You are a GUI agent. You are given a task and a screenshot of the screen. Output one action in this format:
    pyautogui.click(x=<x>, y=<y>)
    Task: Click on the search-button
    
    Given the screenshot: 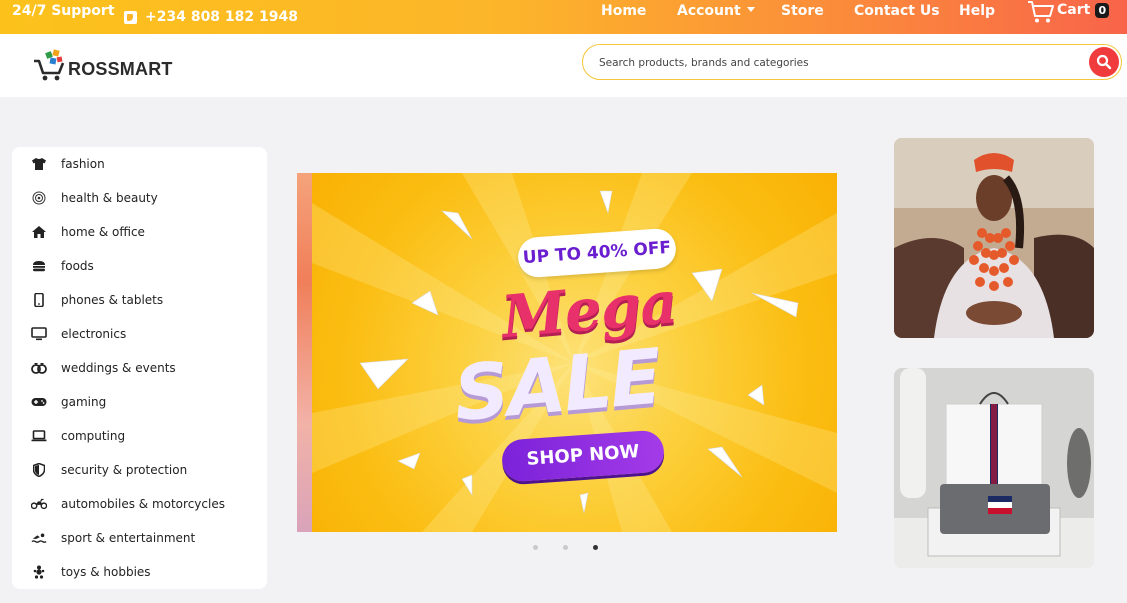 What is the action you would take?
    pyautogui.click(x=1104, y=62)
    